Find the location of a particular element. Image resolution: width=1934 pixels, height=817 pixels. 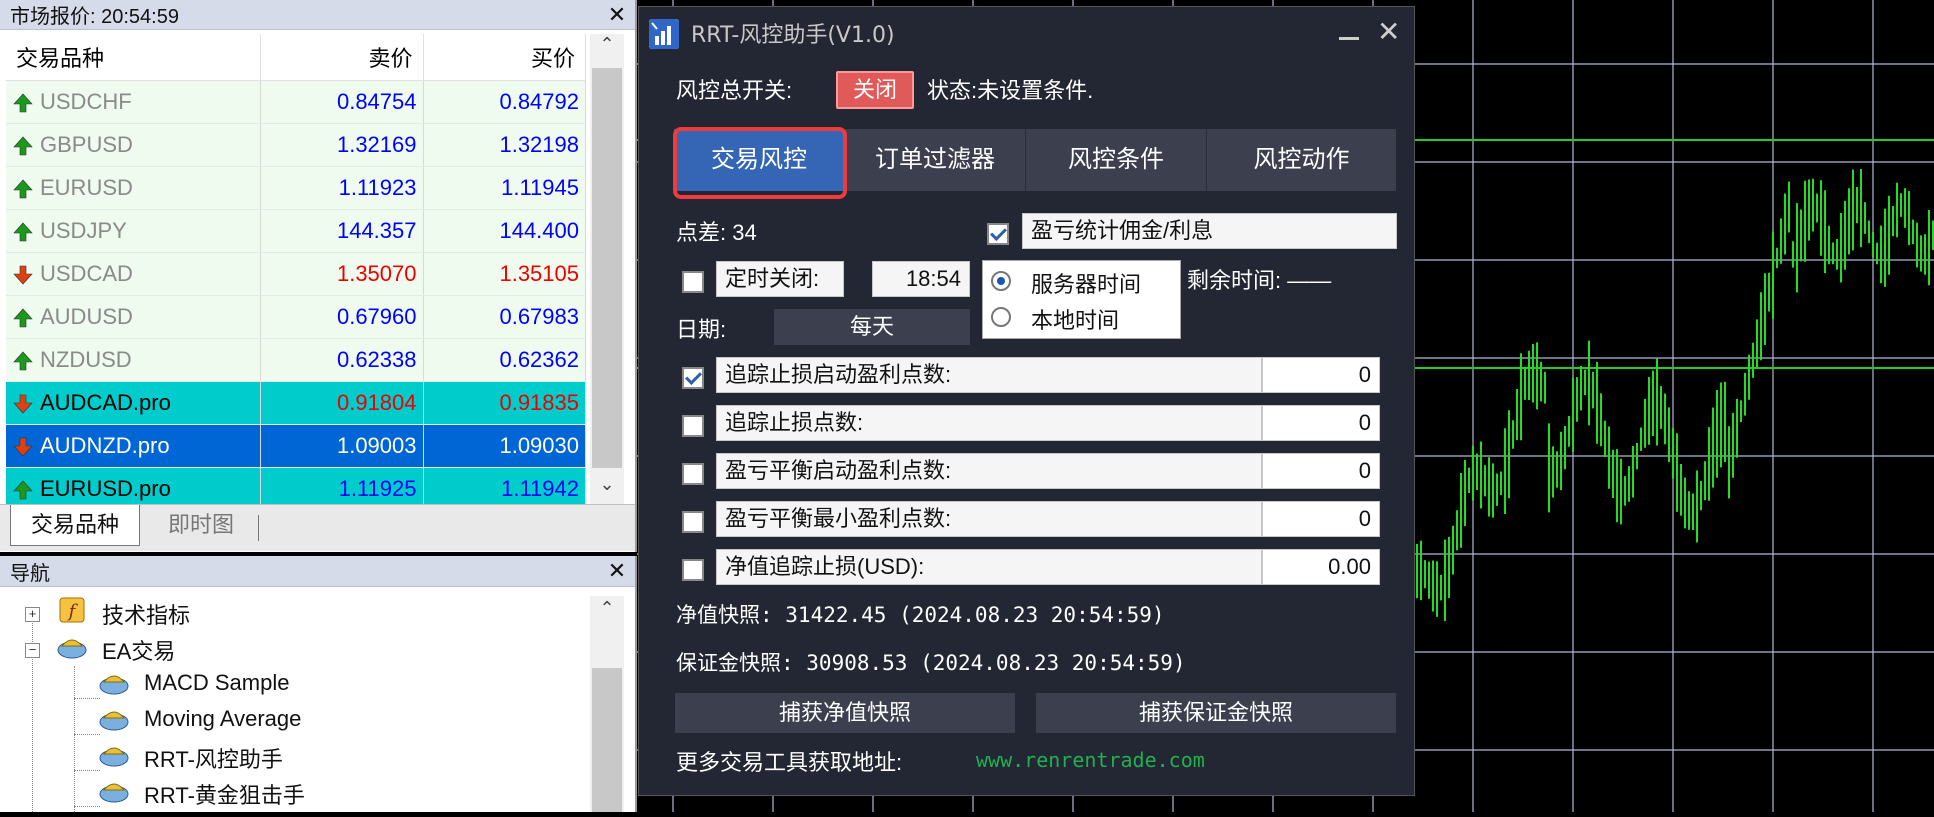

radio-server-time-label: 服务器时间 is located at coordinates (1086, 284).